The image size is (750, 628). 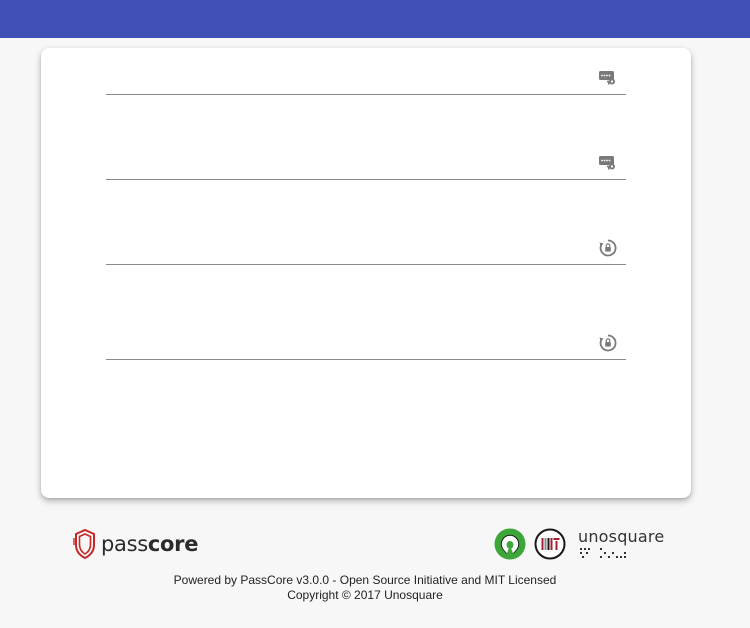 I want to click on current-password-input, so click(x=346, y=164).